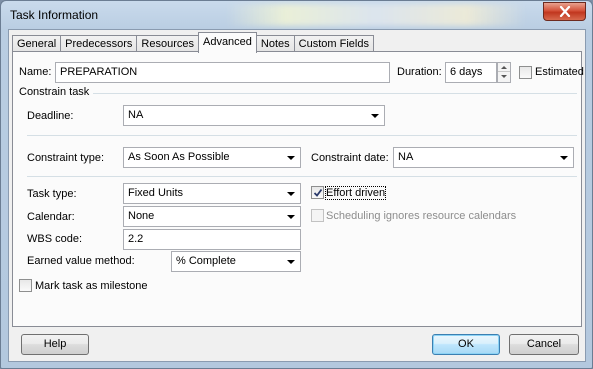 Image resolution: width=593 pixels, height=369 pixels. I want to click on constraint-type-combo: As Soon As Possible, so click(212, 157).